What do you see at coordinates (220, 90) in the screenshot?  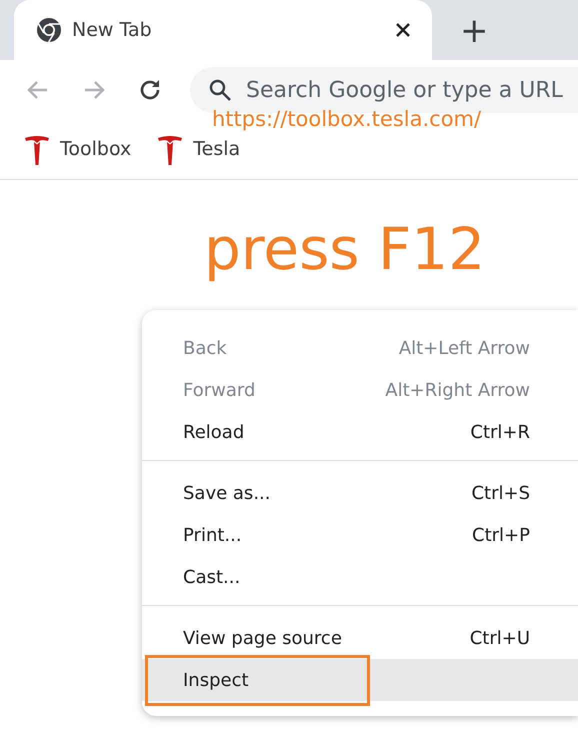 I see `search-icon` at bounding box center [220, 90].